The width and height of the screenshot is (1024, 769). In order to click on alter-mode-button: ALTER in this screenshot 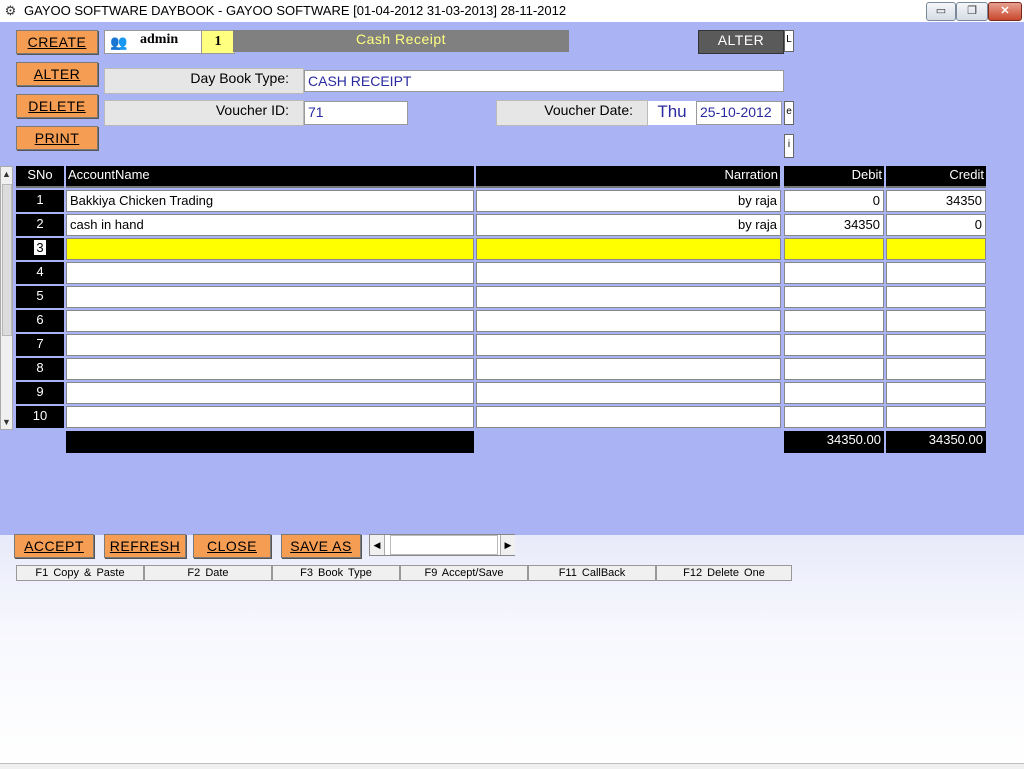, I will do `click(741, 42)`.